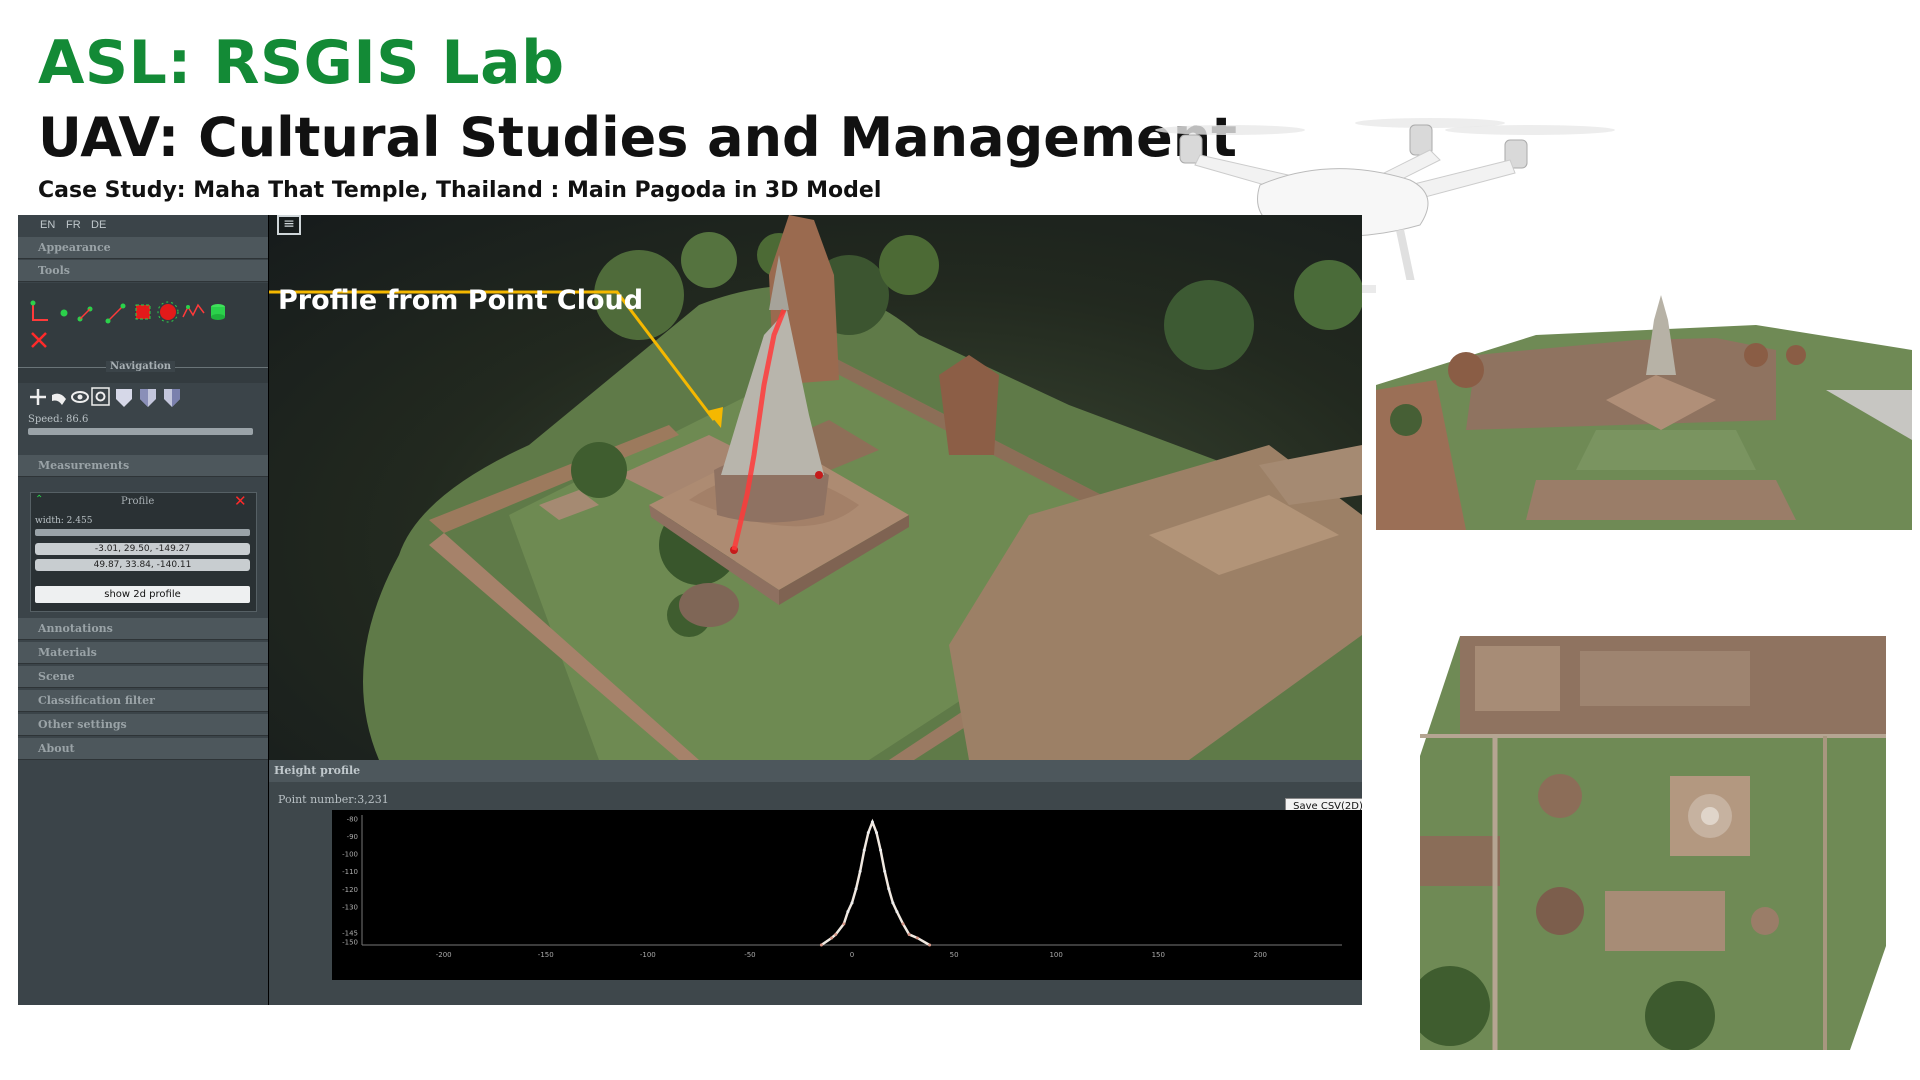  What do you see at coordinates (80, 397) in the screenshot?
I see `orbit-control-icon` at bounding box center [80, 397].